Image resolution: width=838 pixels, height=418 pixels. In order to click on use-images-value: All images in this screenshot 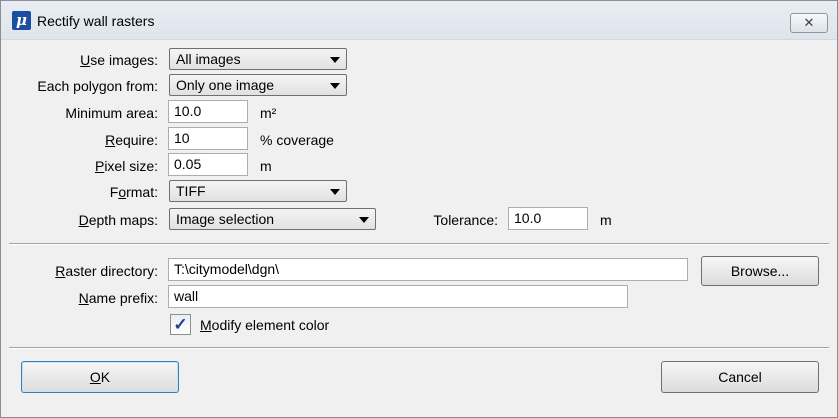, I will do `click(208, 59)`.